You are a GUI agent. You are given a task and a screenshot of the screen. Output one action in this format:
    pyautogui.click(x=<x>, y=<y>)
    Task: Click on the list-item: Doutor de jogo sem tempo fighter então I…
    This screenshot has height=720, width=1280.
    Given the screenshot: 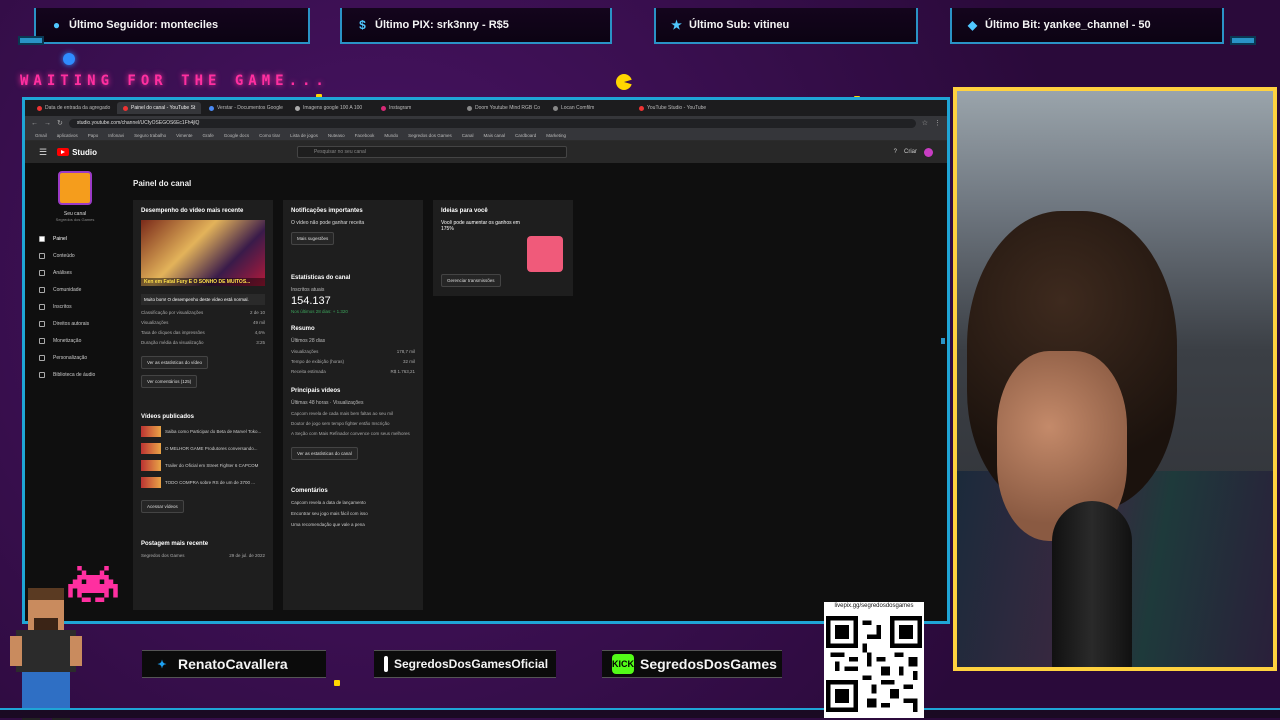 What is the action you would take?
    pyautogui.click(x=353, y=423)
    